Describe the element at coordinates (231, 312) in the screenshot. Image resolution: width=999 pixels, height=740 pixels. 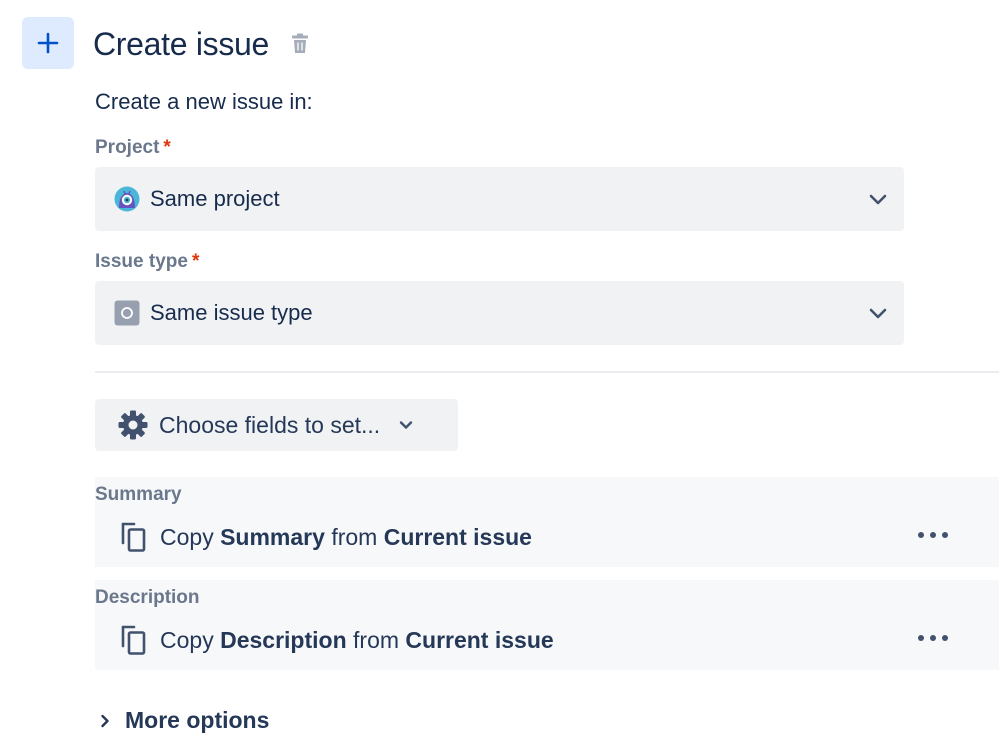
I see `issue-type-value: Same issue type` at that location.